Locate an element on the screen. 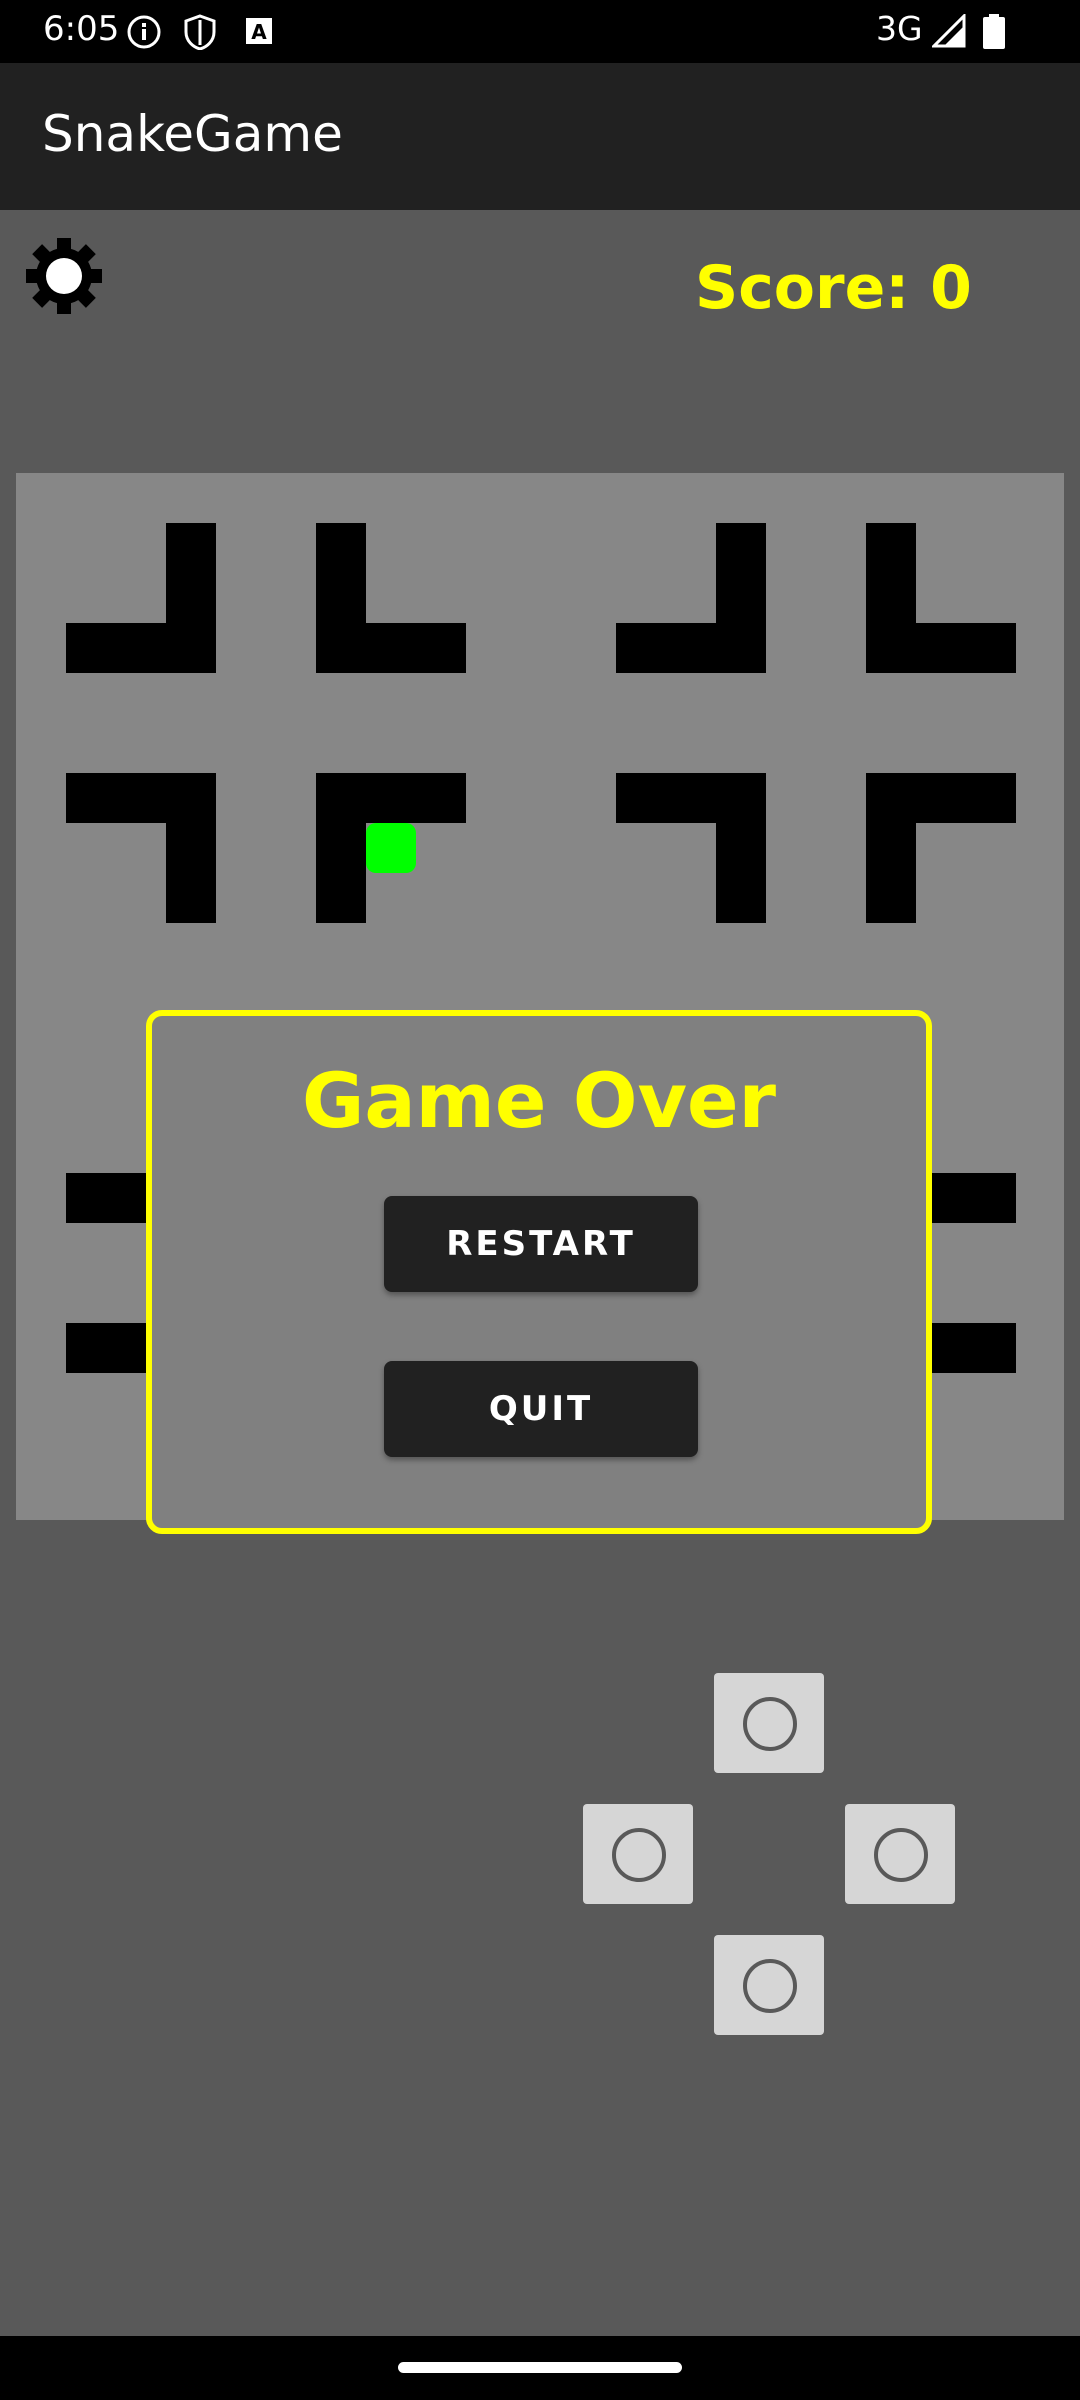  info-icon is located at coordinates (144, 32).